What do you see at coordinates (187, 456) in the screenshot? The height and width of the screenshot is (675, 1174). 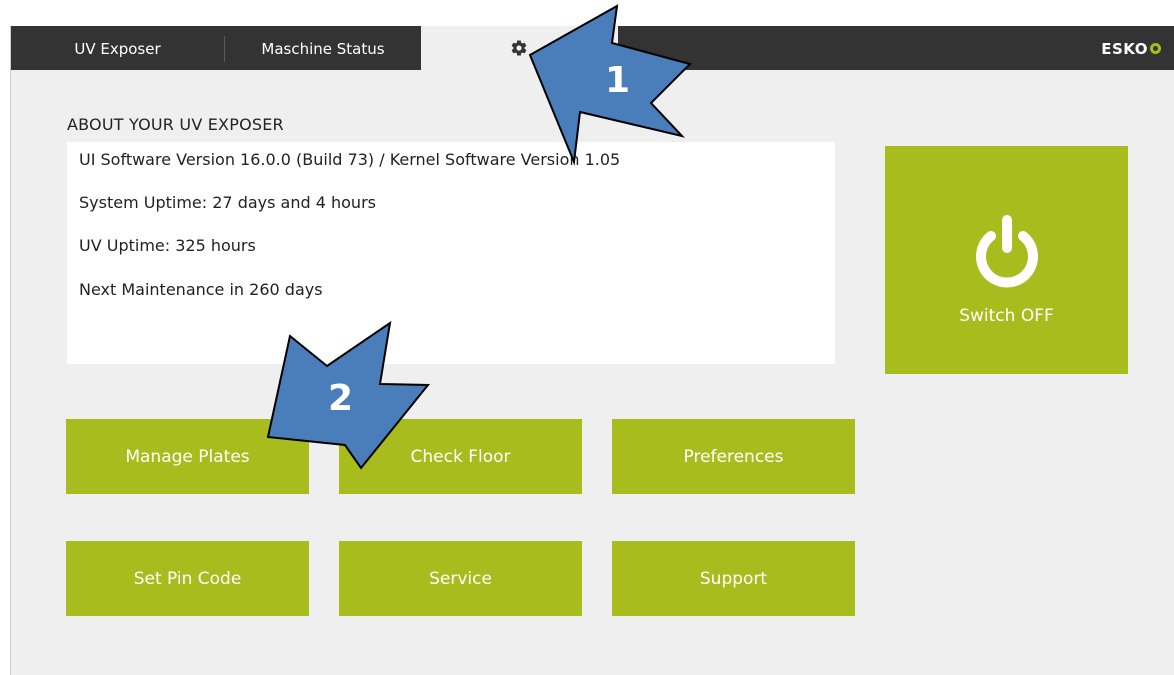 I see `manage-plates-button: Manage Plates` at bounding box center [187, 456].